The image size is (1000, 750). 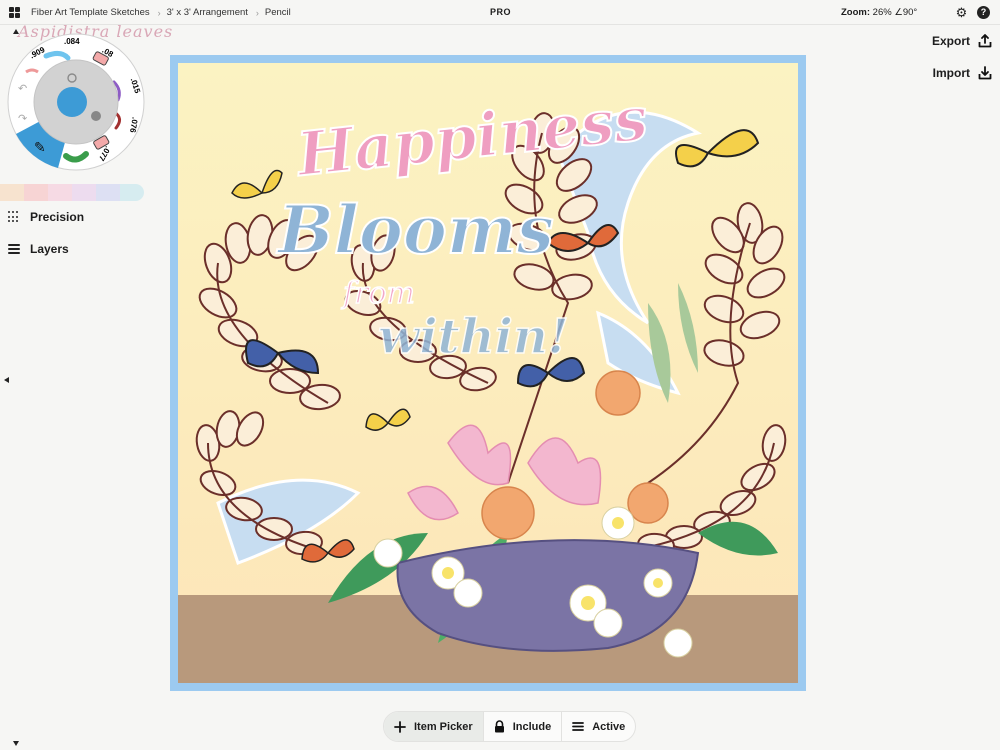 I want to click on expand-left-arrow-icon, so click(x=6, y=380).